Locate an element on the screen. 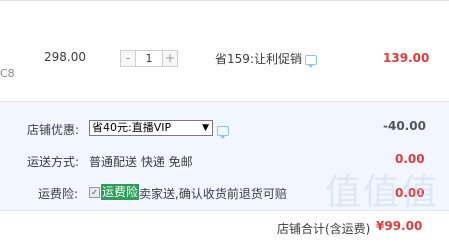  shipping-method: 普通配送 快递 免邮 is located at coordinates (141, 162).